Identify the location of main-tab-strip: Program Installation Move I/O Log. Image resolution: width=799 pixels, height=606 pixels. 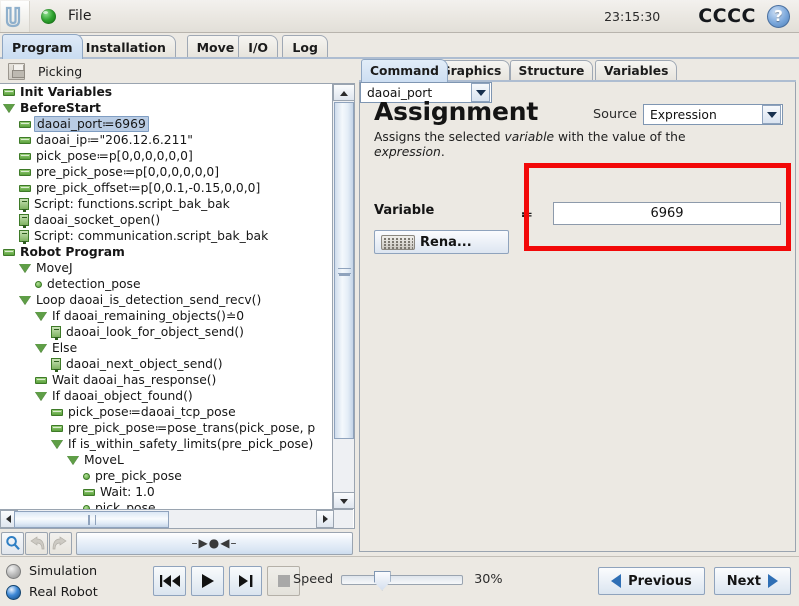
(399, 46).